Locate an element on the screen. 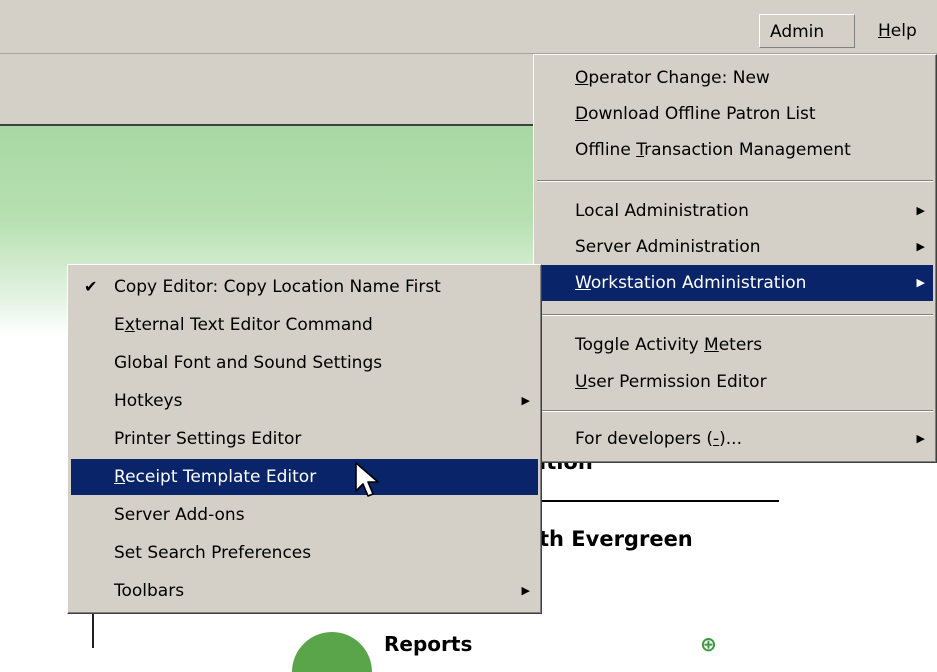 This screenshot has width=937, height=672. menu-item-user-permission-editor: User Permission Editor is located at coordinates (735, 382).